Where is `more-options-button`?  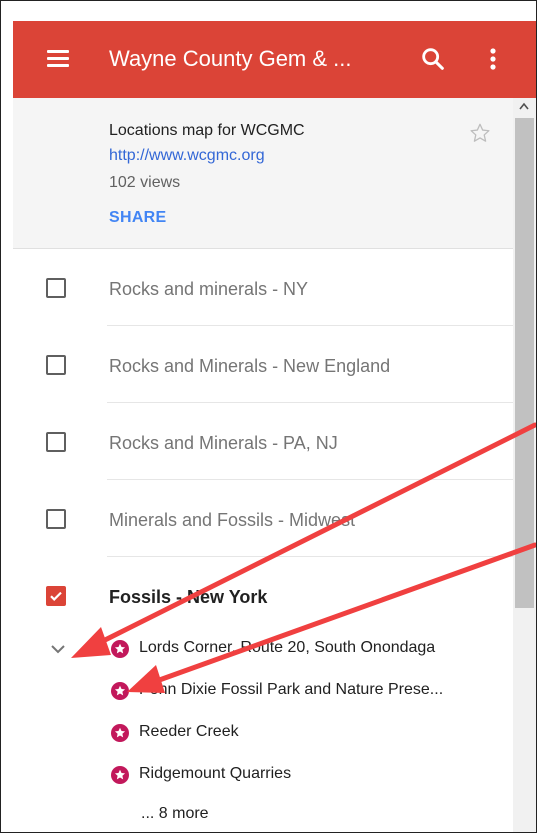 more-options-button is located at coordinates (493, 59).